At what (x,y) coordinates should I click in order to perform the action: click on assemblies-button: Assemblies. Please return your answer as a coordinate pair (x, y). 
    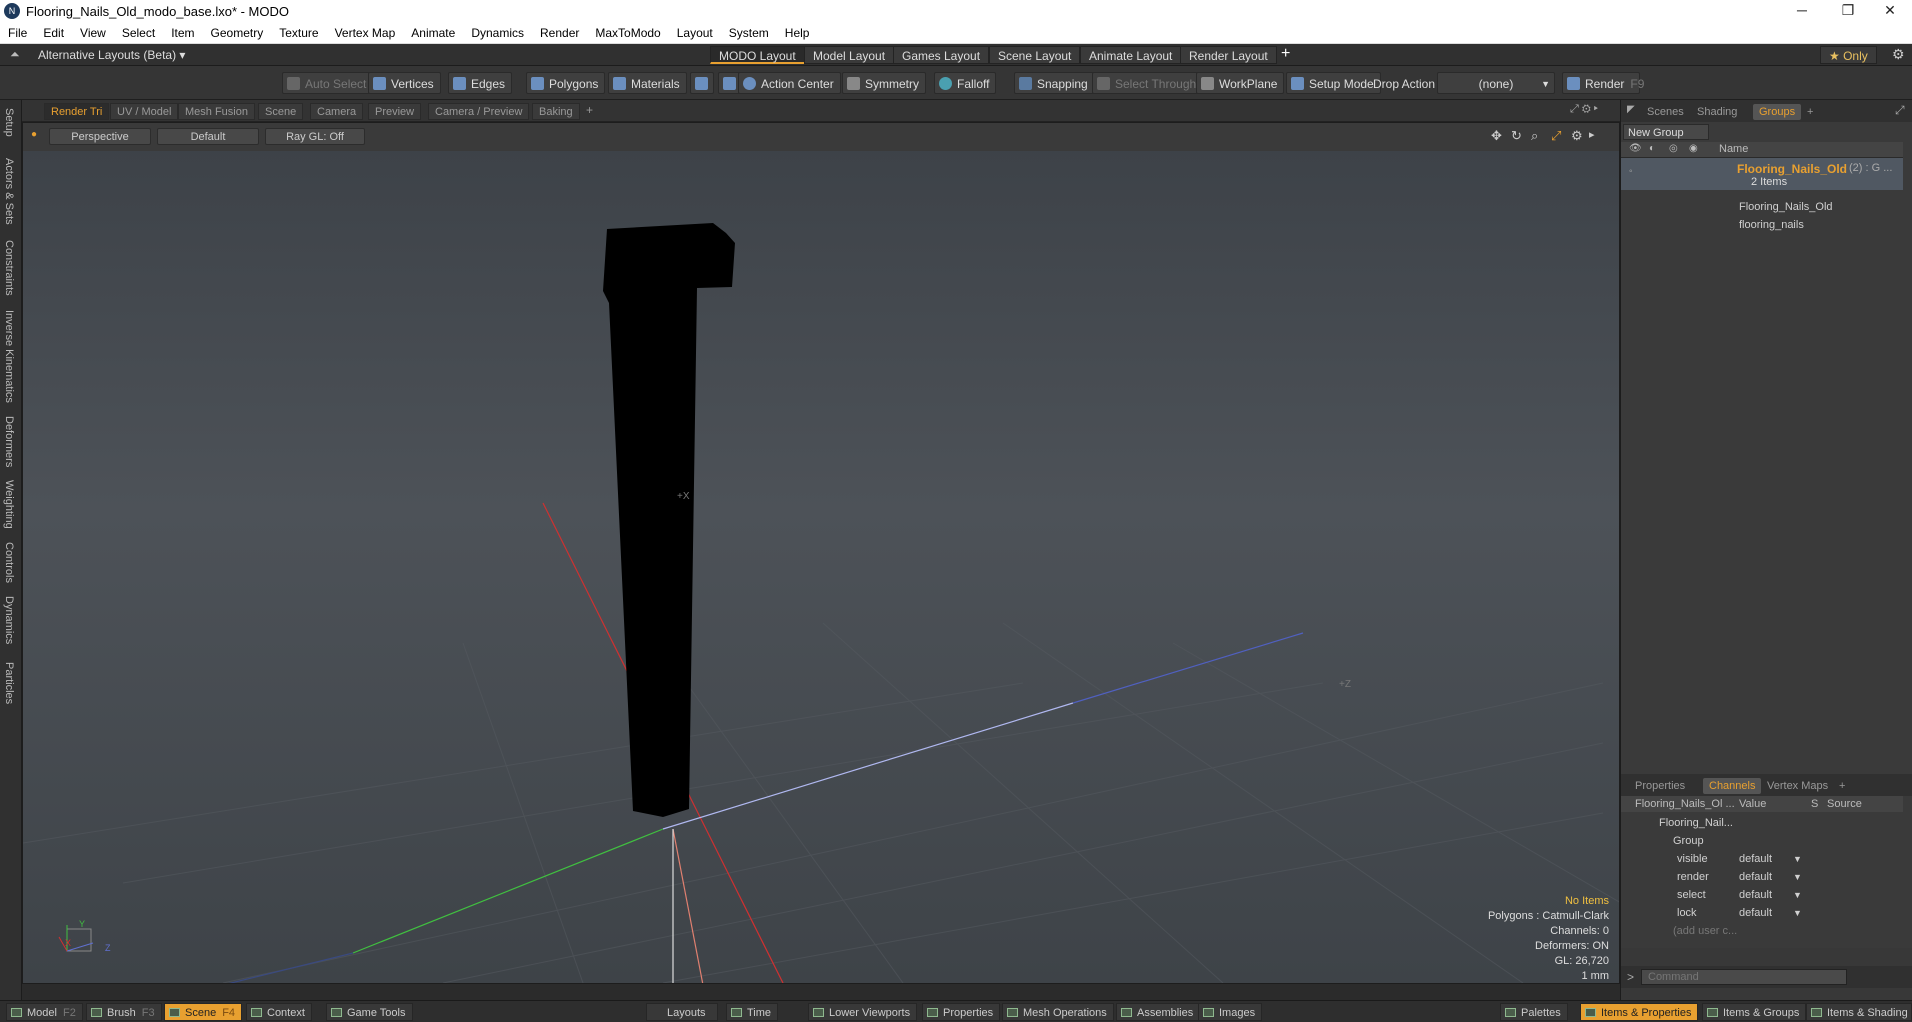
    Looking at the image, I should click on (1158, 1012).